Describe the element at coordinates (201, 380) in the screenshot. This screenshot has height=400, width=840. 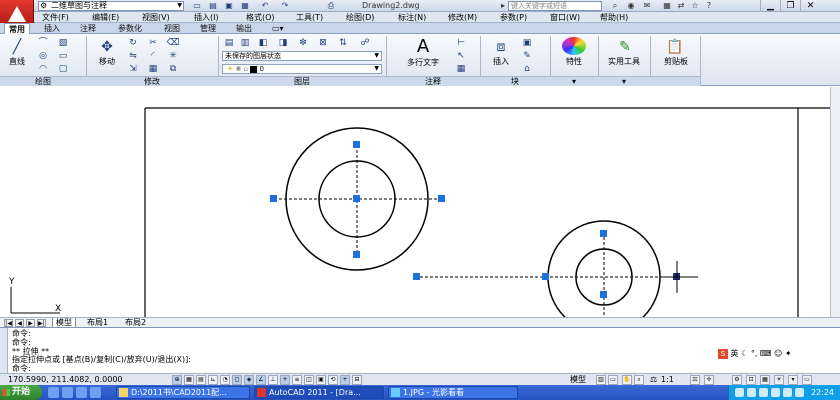
I see `grid-display-icon: ▤` at that location.